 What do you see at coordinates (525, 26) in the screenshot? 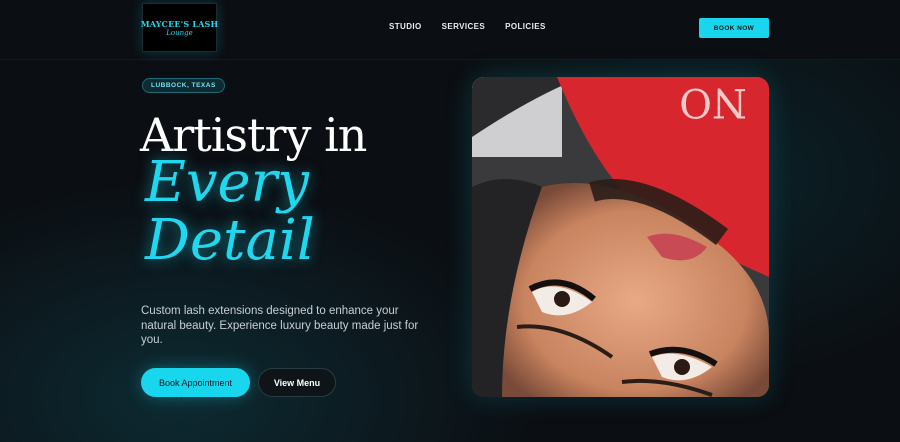
I see `nav-link-policies: POLICIES` at bounding box center [525, 26].